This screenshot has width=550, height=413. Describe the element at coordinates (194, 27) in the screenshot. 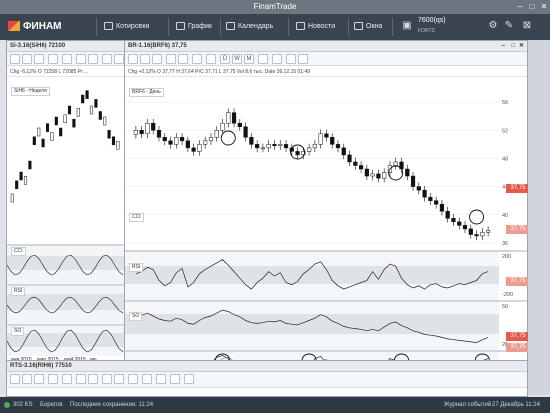

I see `menu-chart: График` at that location.